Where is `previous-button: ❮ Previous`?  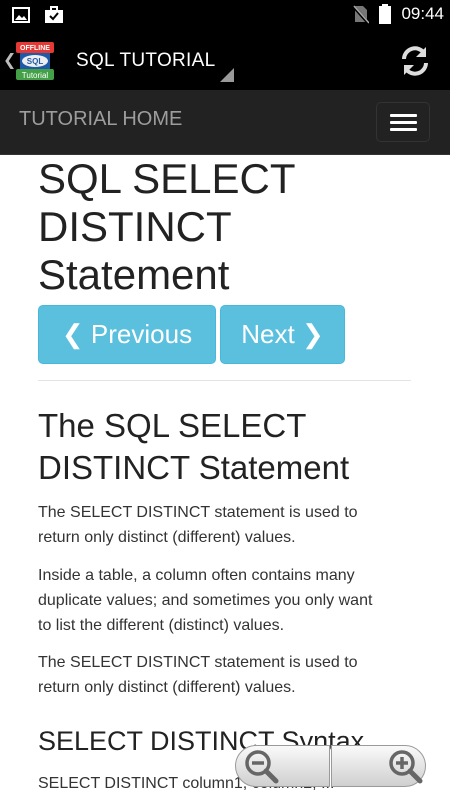 previous-button: ❮ Previous is located at coordinates (127, 334).